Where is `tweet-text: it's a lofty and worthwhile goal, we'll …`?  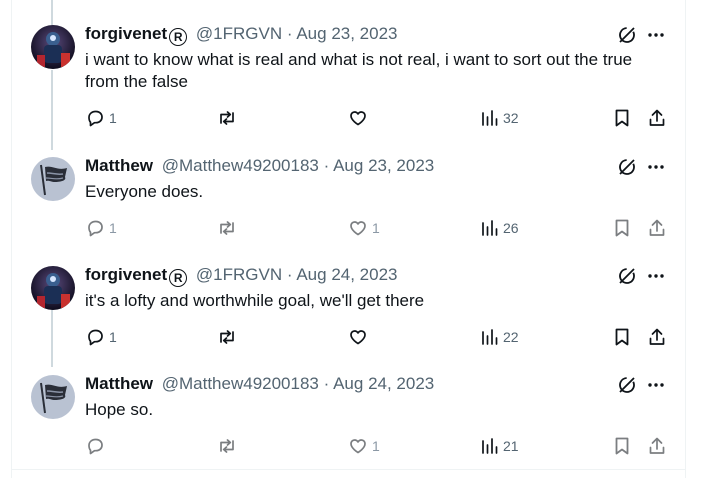 tweet-text: it's a lofty and worthwhile goal, we'll … is located at coordinates (255, 300).